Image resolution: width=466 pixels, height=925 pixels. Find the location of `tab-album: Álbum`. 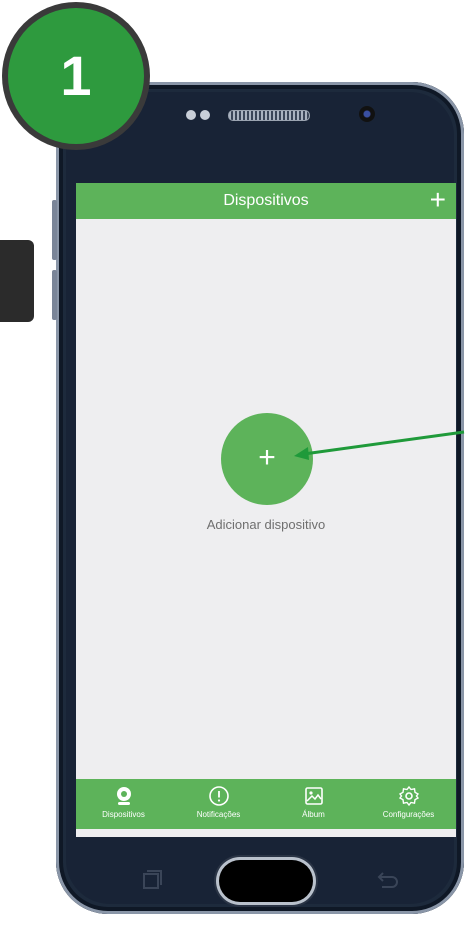

tab-album: Álbum is located at coordinates (313, 804).